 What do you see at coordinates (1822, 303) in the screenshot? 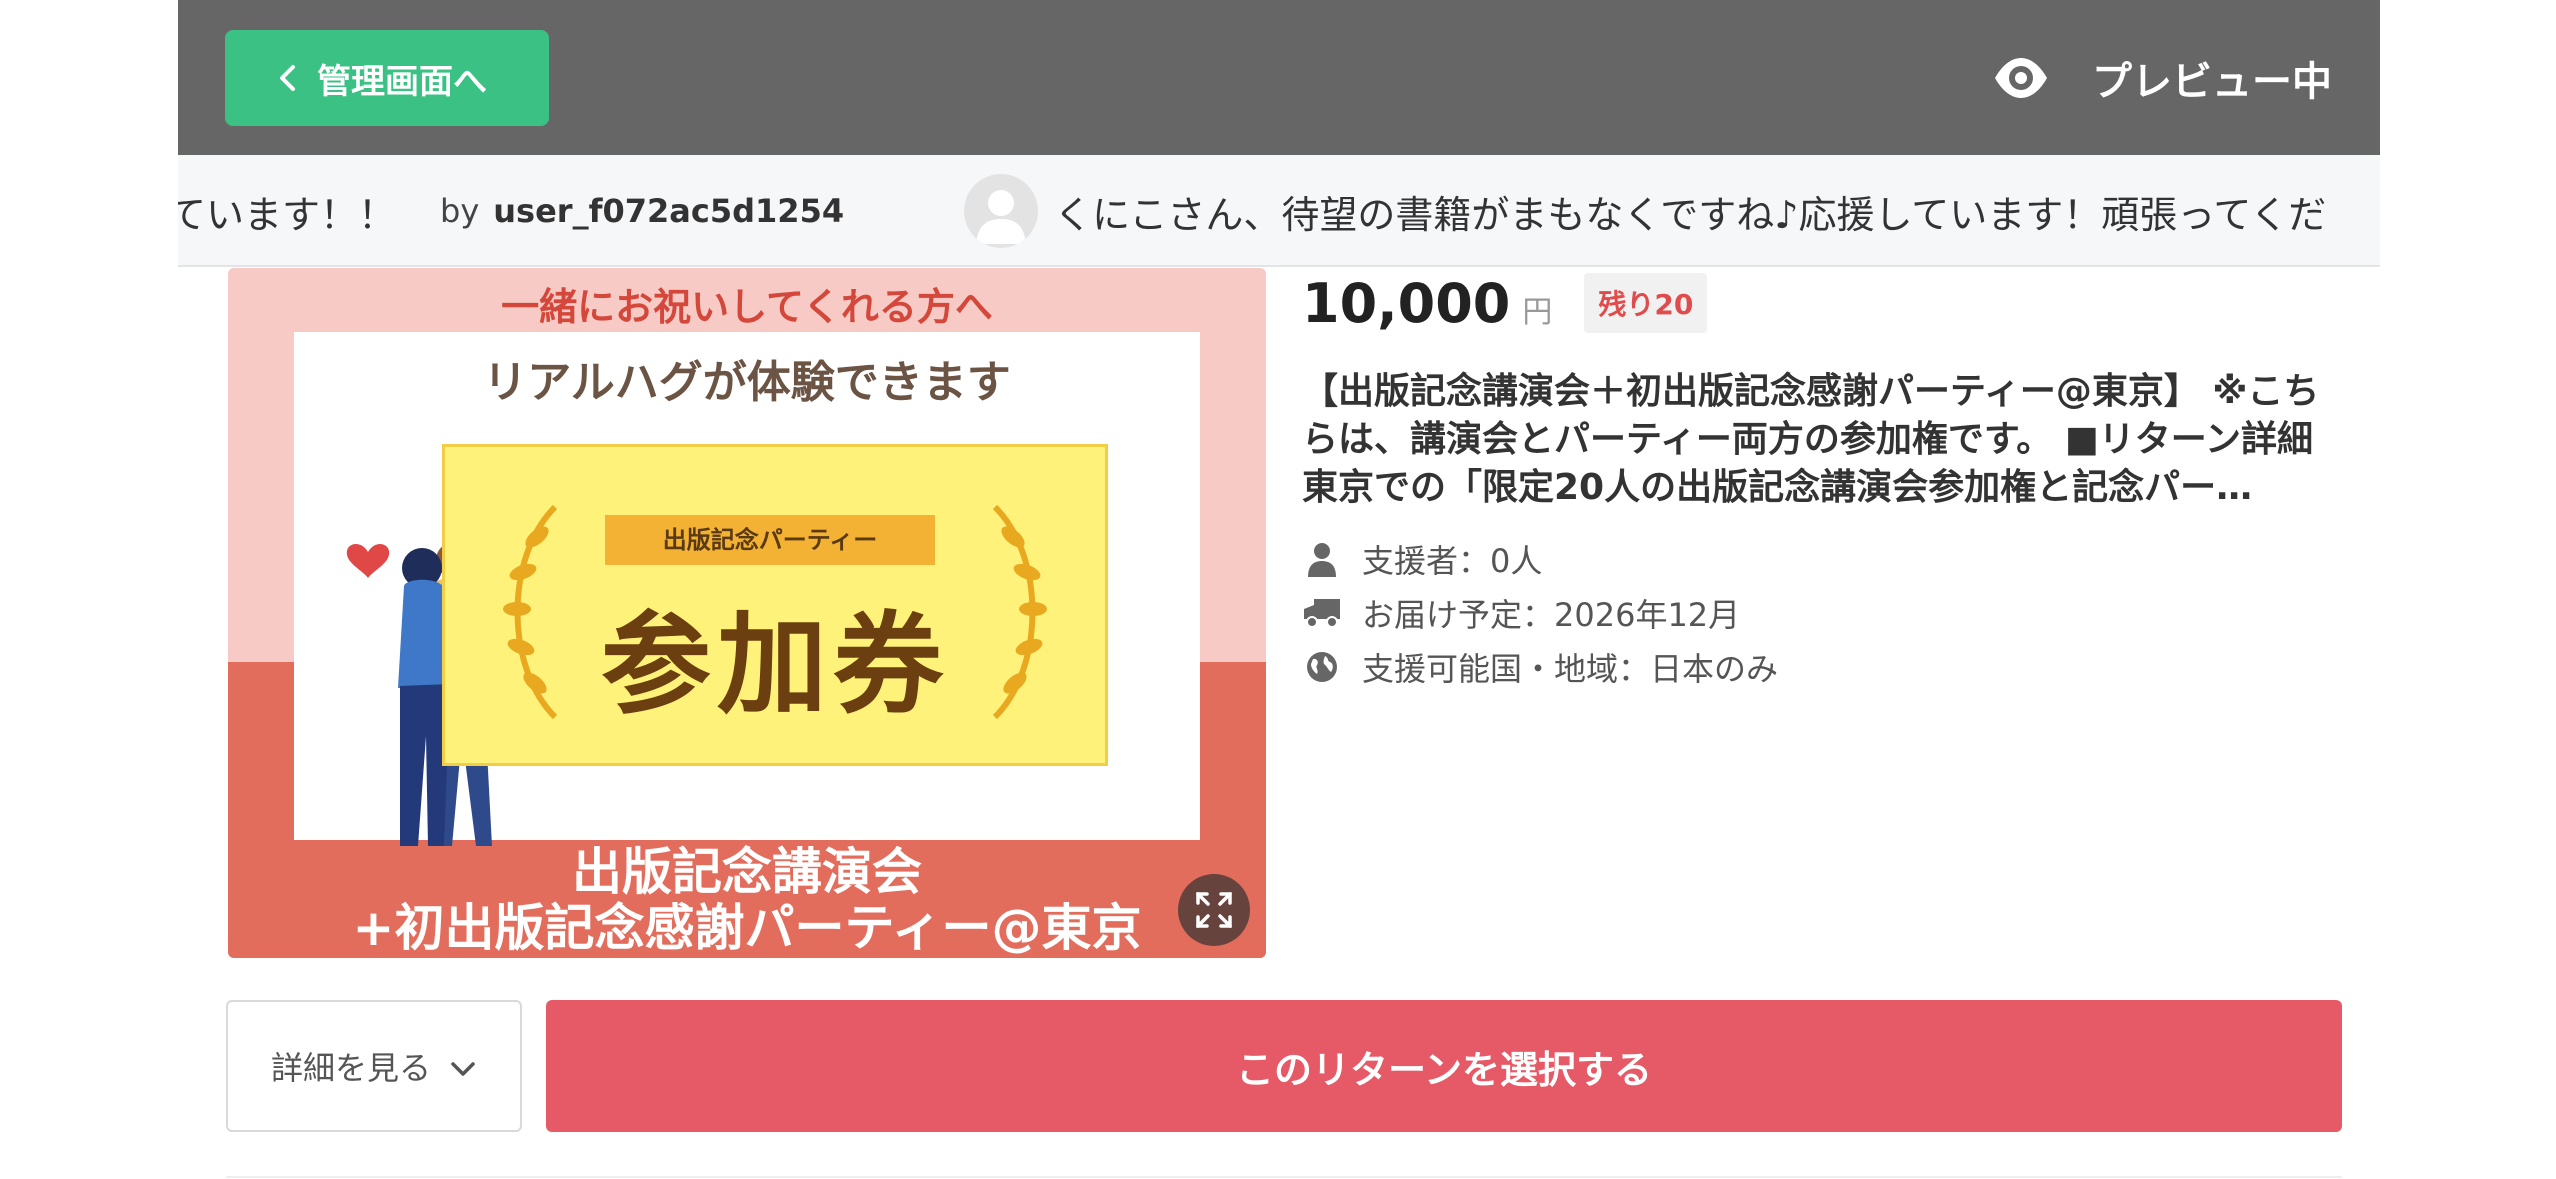
I see `price-row: 10,000 円 残り20` at bounding box center [1822, 303].